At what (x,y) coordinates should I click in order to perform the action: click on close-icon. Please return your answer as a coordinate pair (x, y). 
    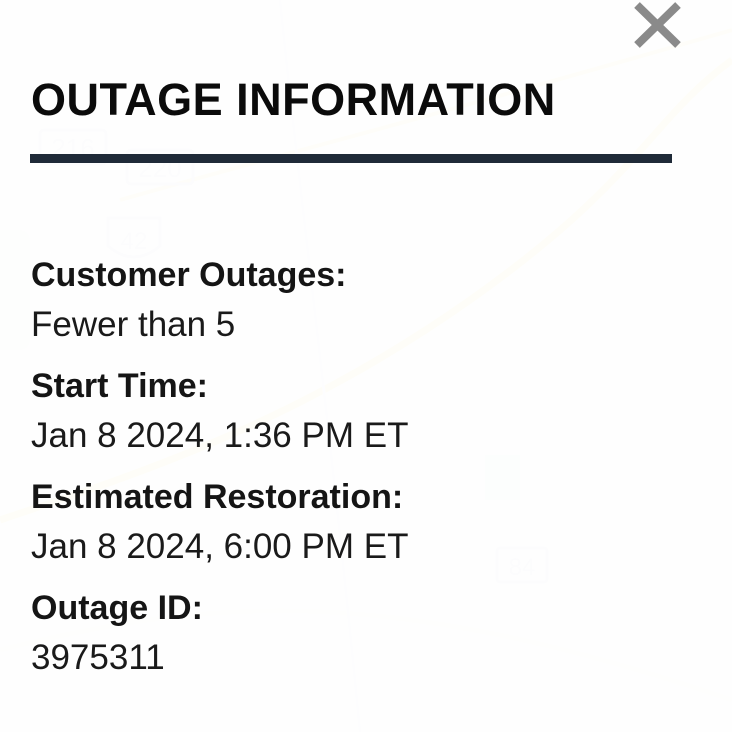
    Looking at the image, I should click on (658, 25).